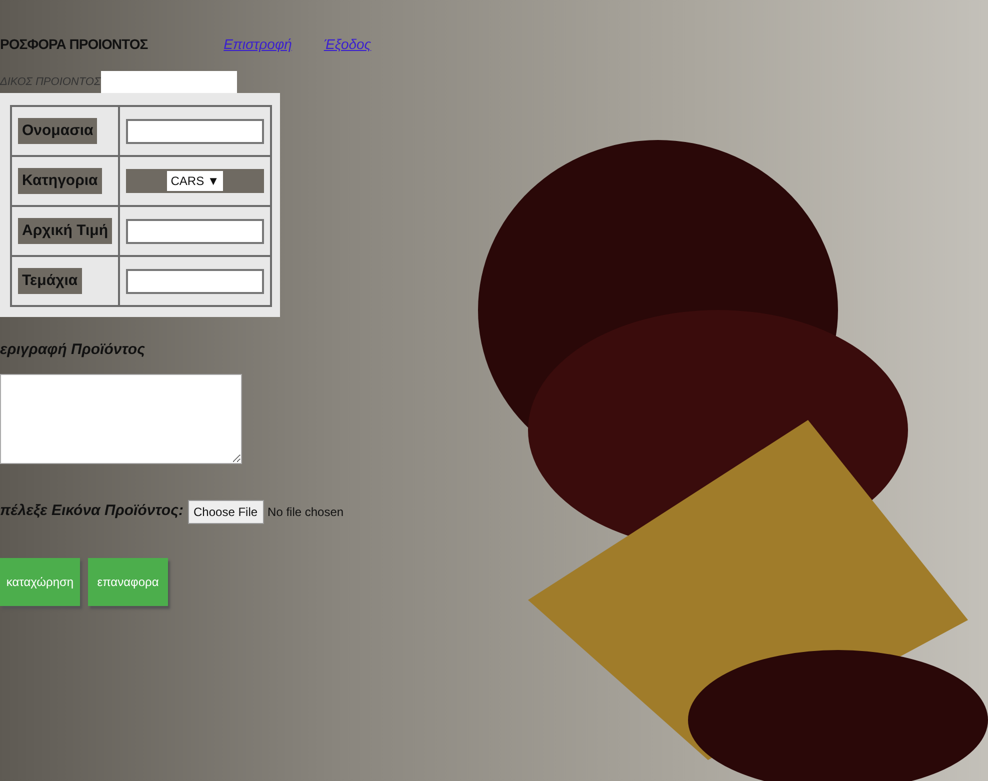 This screenshot has width=988, height=781. What do you see at coordinates (128, 582) in the screenshot?
I see `reset-button: επαναφορα` at bounding box center [128, 582].